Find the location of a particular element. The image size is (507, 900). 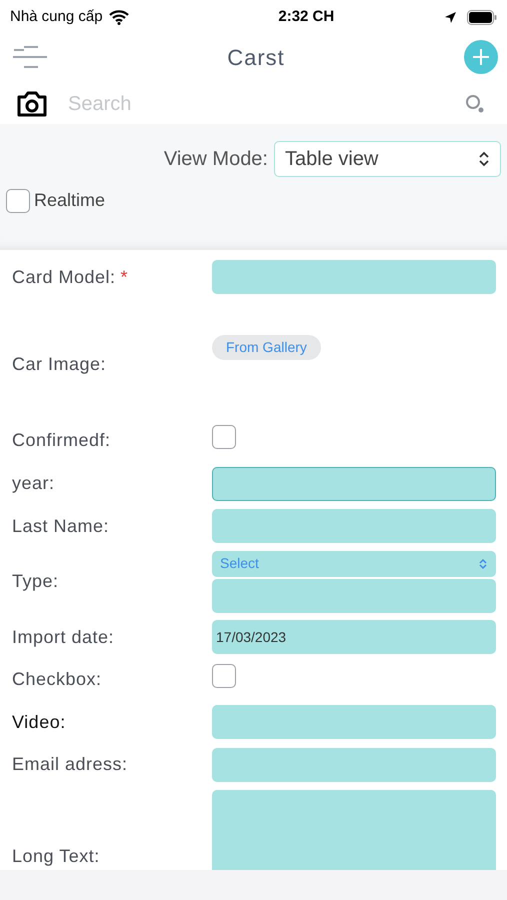

page-title: Carst is located at coordinates (256, 58).